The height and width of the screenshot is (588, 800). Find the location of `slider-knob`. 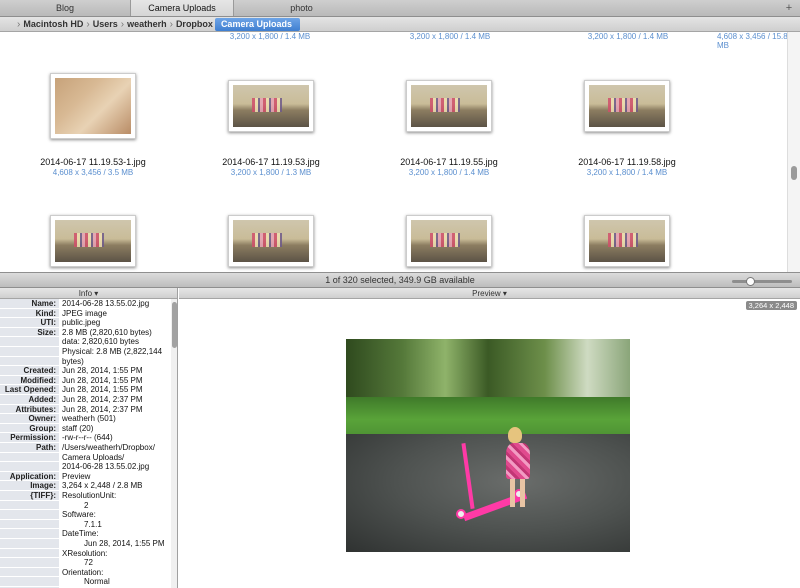

slider-knob is located at coordinates (750, 281).